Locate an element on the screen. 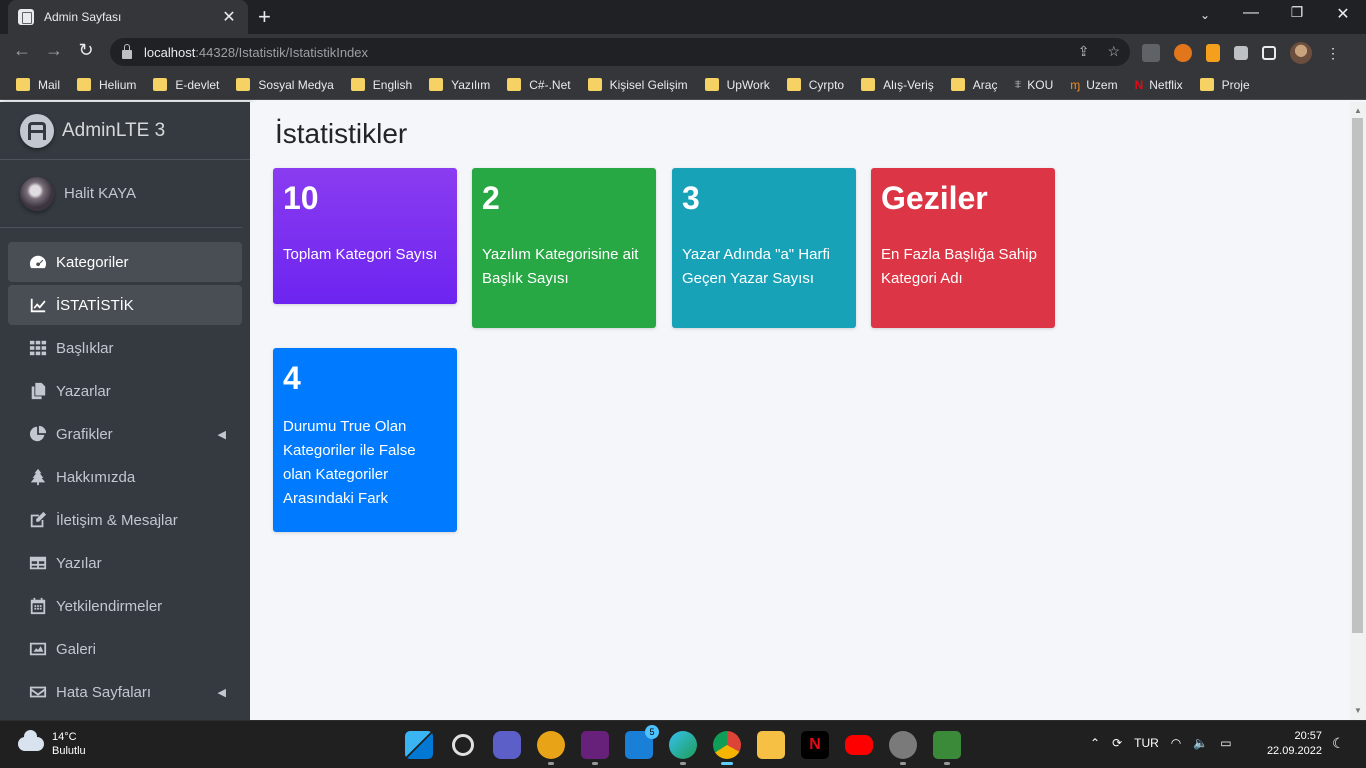  user-panel: Halit KAYA is located at coordinates (121, 194).